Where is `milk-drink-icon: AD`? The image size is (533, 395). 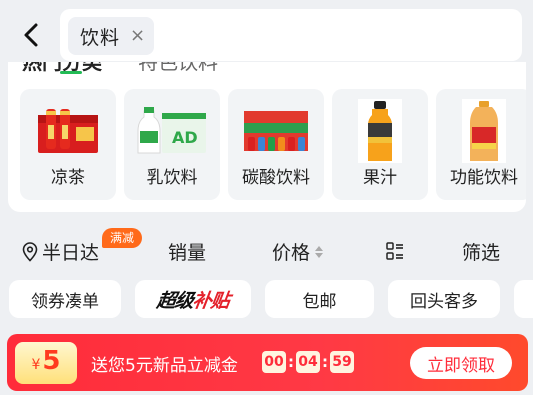
milk-drink-icon: AD is located at coordinates (171, 130).